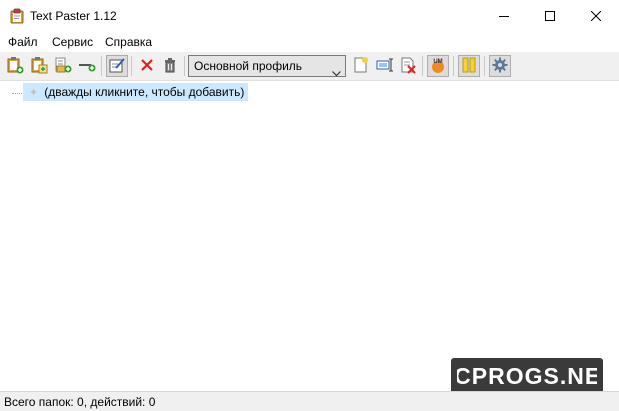 The width and height of the screenshot is (619, 411). I want to click on add-folder-button, so click(63, 66).